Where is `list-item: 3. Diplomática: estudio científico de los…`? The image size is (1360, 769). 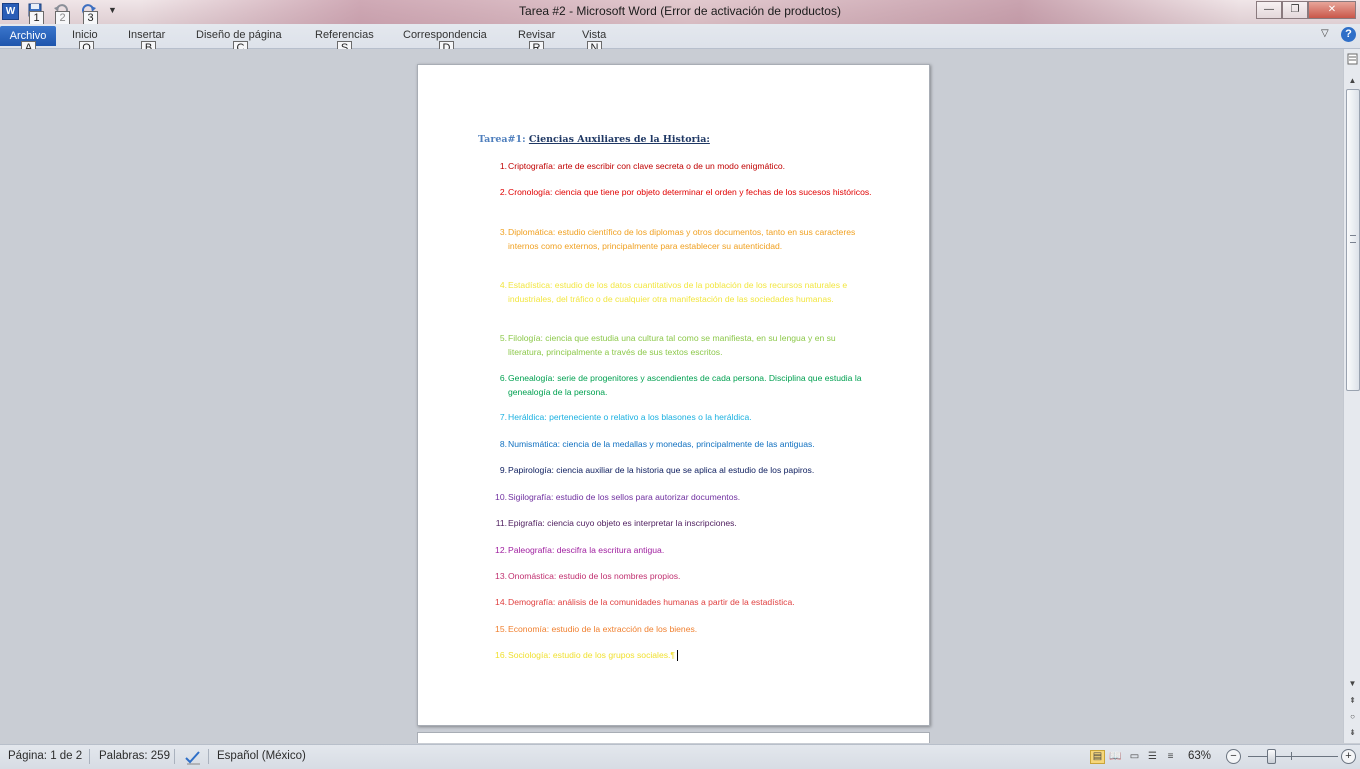
list-item: 3. Diplomática: estudio científico de los… is located at coordinates (683, 239).